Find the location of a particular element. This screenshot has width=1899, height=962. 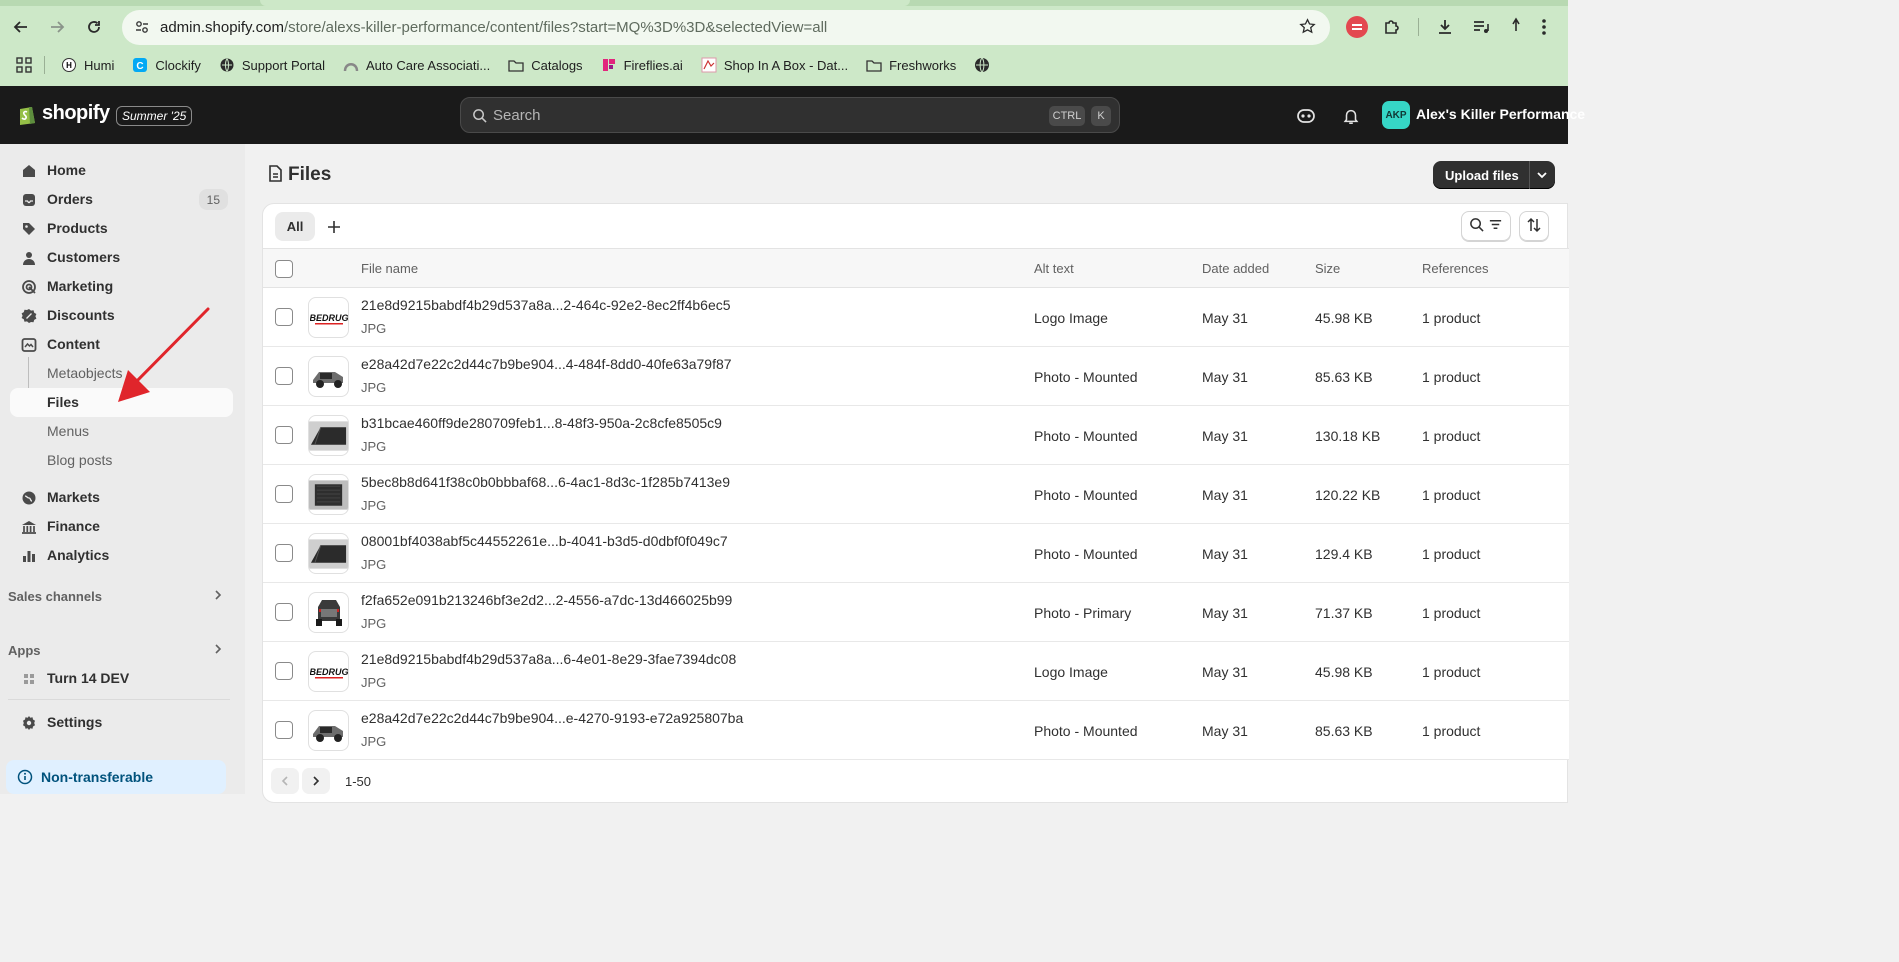

menu-kebab-icon is located at coordinates (1544, 27).